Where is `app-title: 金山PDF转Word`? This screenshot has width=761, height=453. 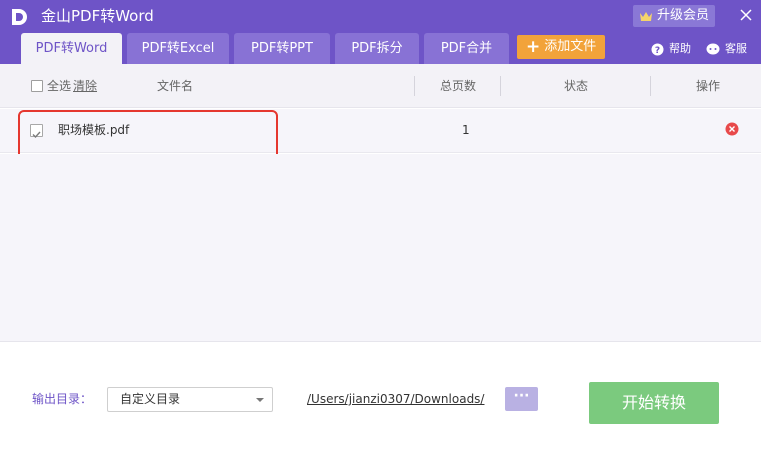
app-title: 金山PDF转Word is located at coordinates (97, 16).